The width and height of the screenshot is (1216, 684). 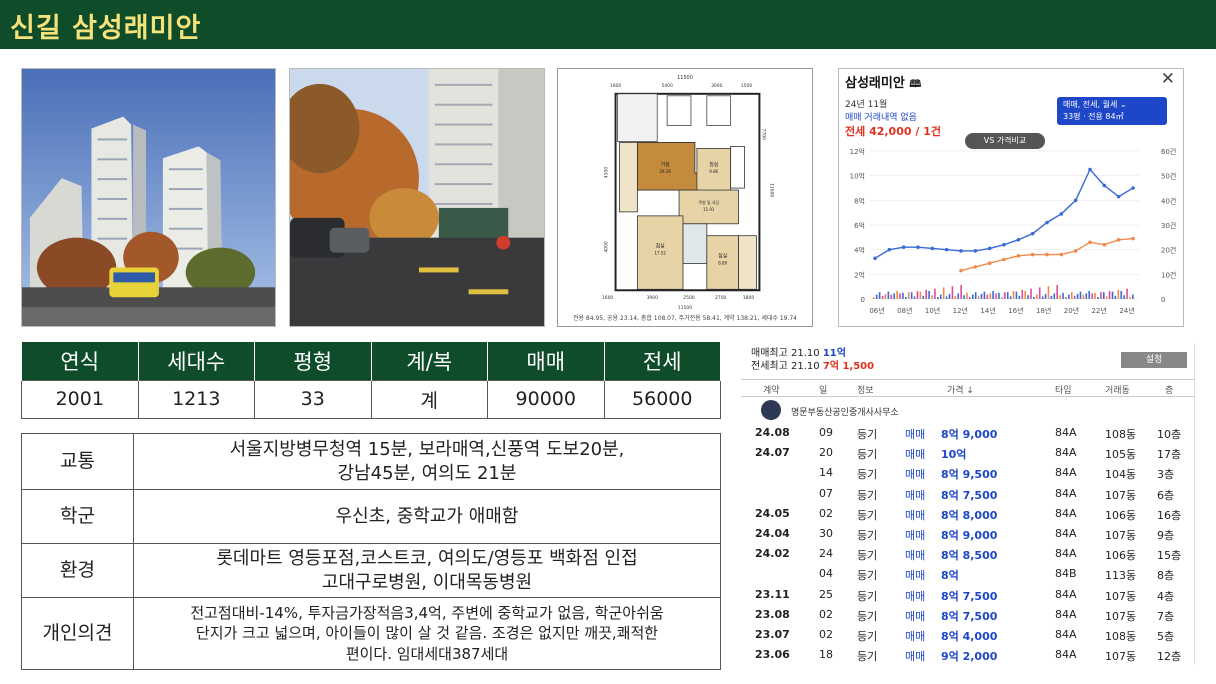 What do you see at coordinates (427, 516) in the screenshot?
I see `info-school-line-1: 우신초, 중학교가 애매함` at bounding box center [427, 516].